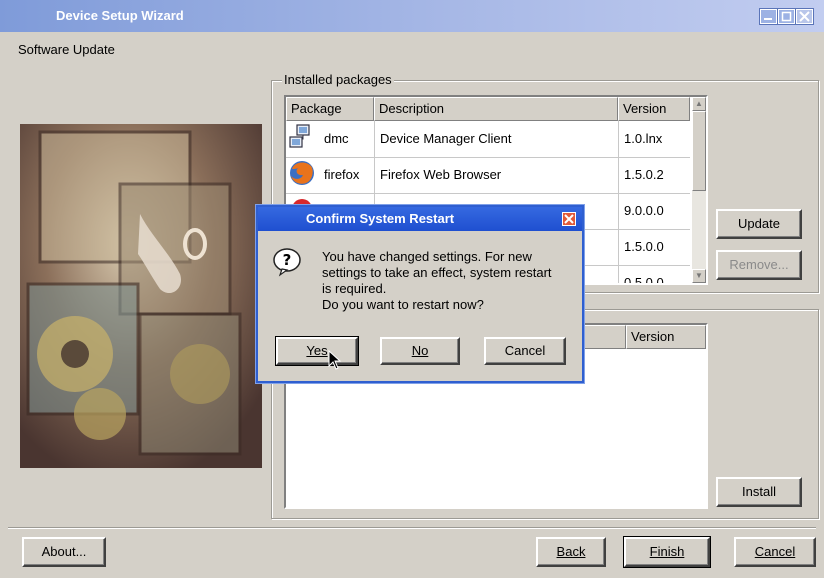 The width and height of the screenshot is (824, 578). I want to click on package-description: Device Manager Client, so click(446, 138).